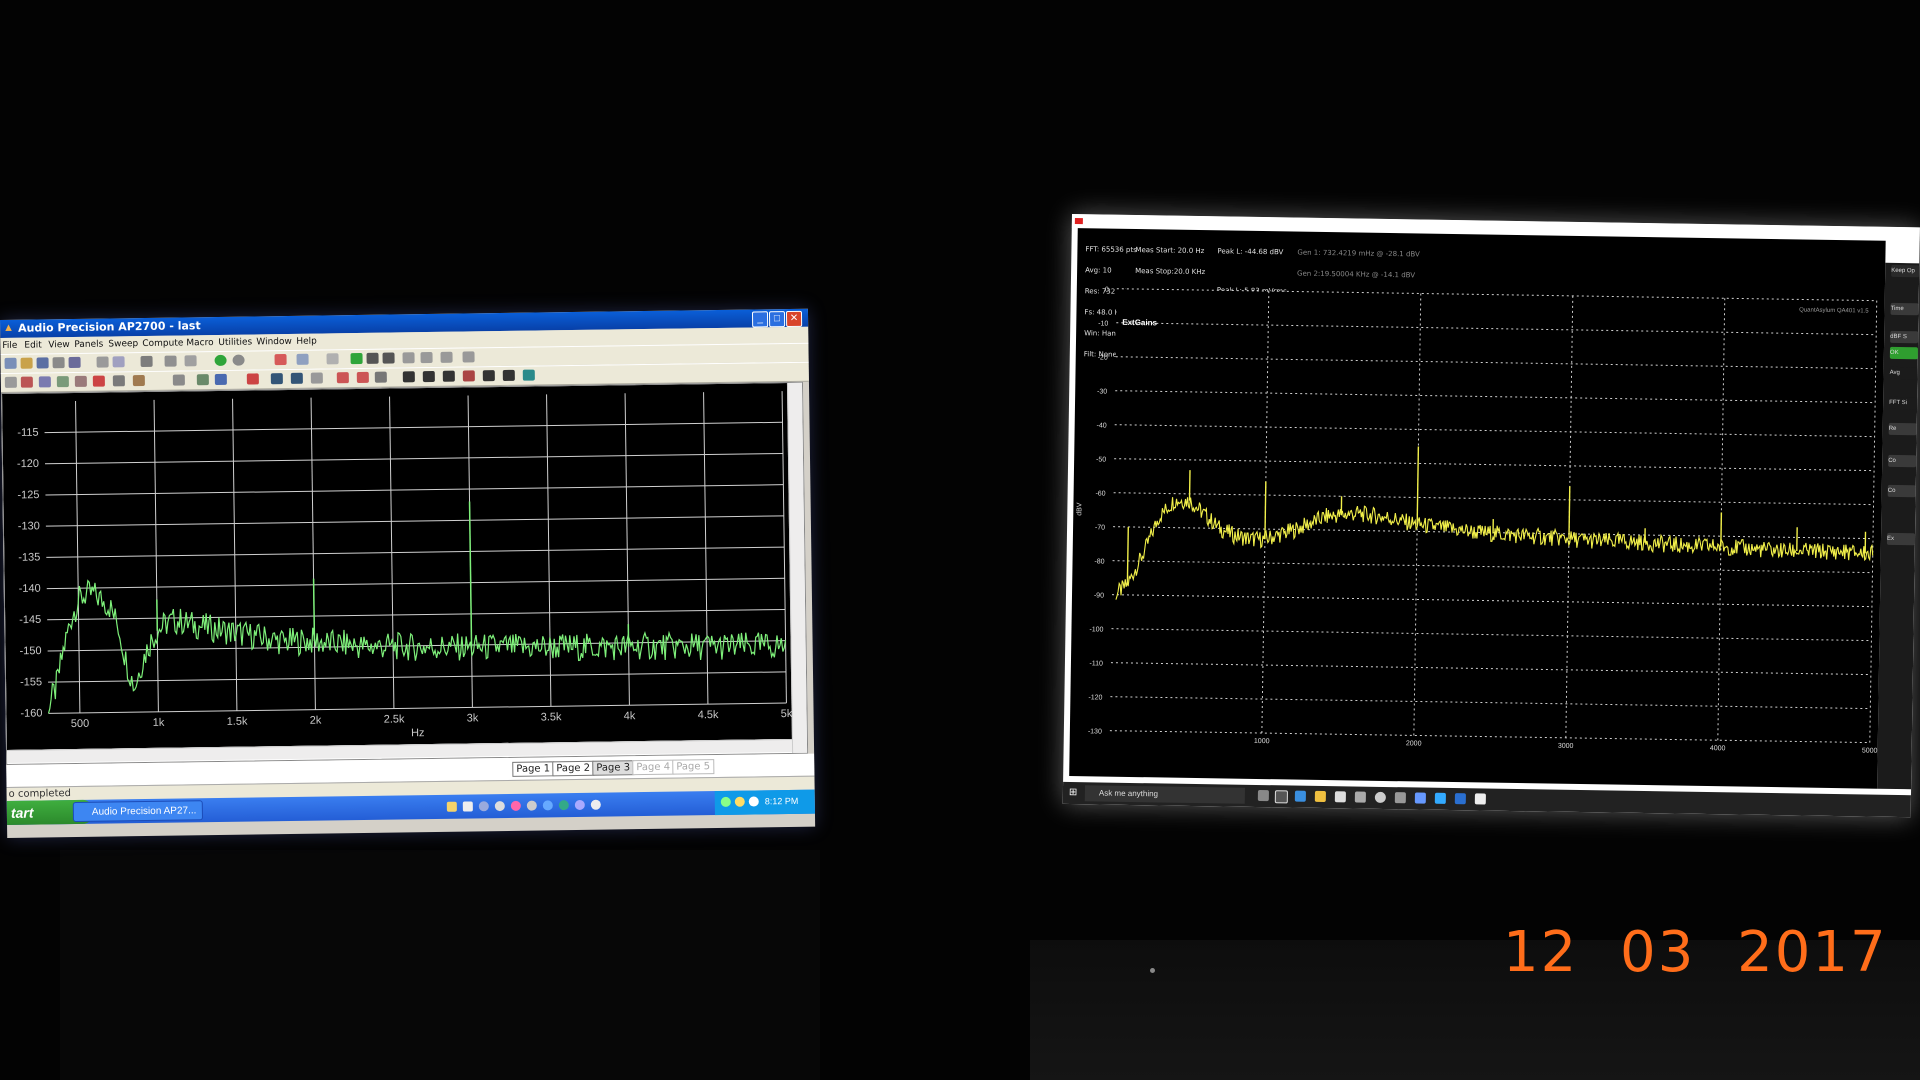 The image size is (1920, 1080). Describe the element at coordinates (220, 360) in the screenshot. I see `go-icon` at that location.